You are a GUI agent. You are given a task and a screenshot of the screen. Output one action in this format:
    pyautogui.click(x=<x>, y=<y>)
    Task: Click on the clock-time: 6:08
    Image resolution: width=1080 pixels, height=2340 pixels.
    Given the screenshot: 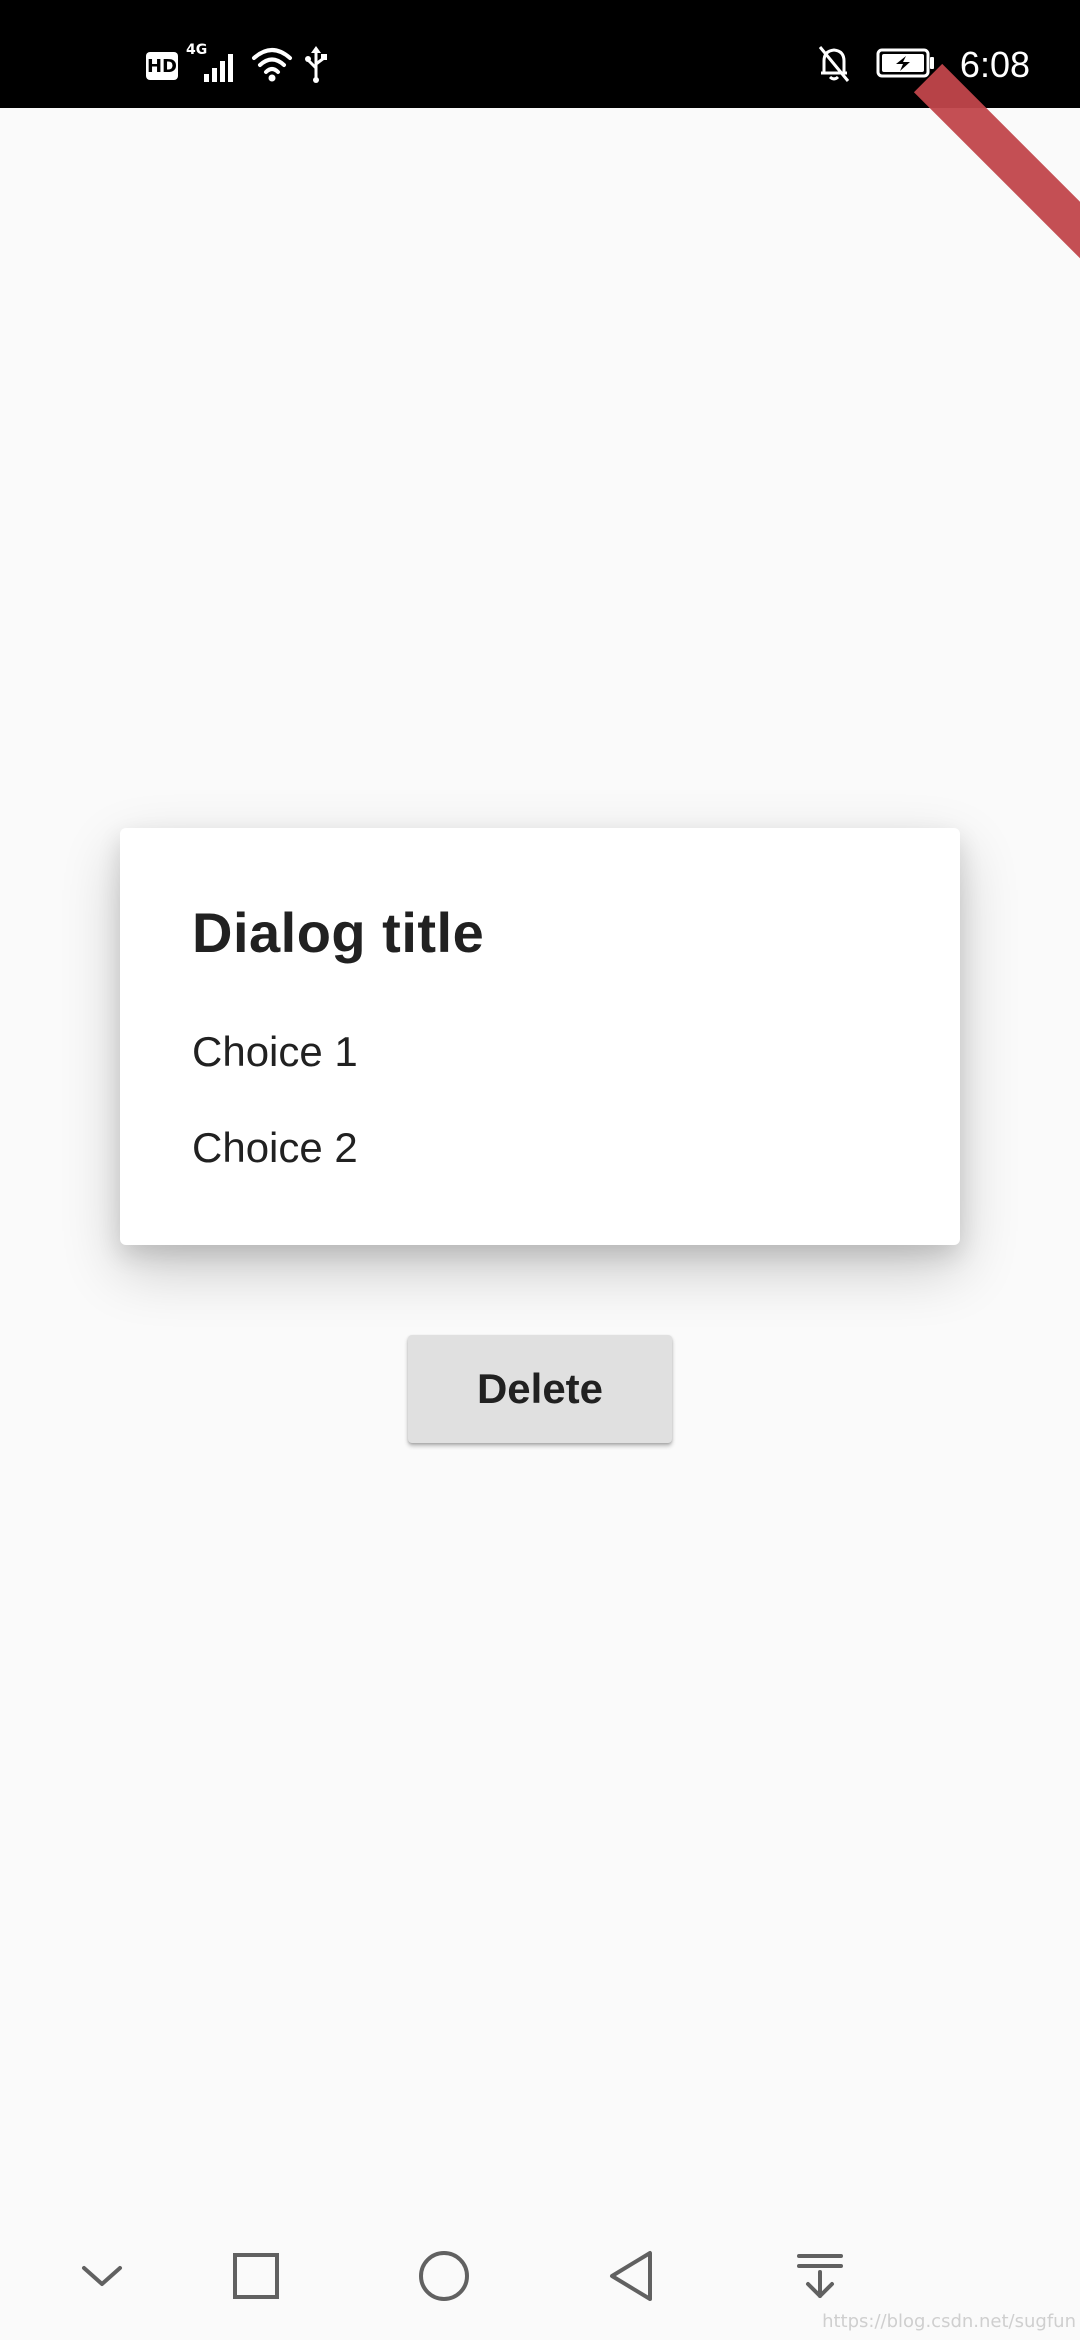 What is the action you would take?
    pyautogui.click(x=994, y=64)
    